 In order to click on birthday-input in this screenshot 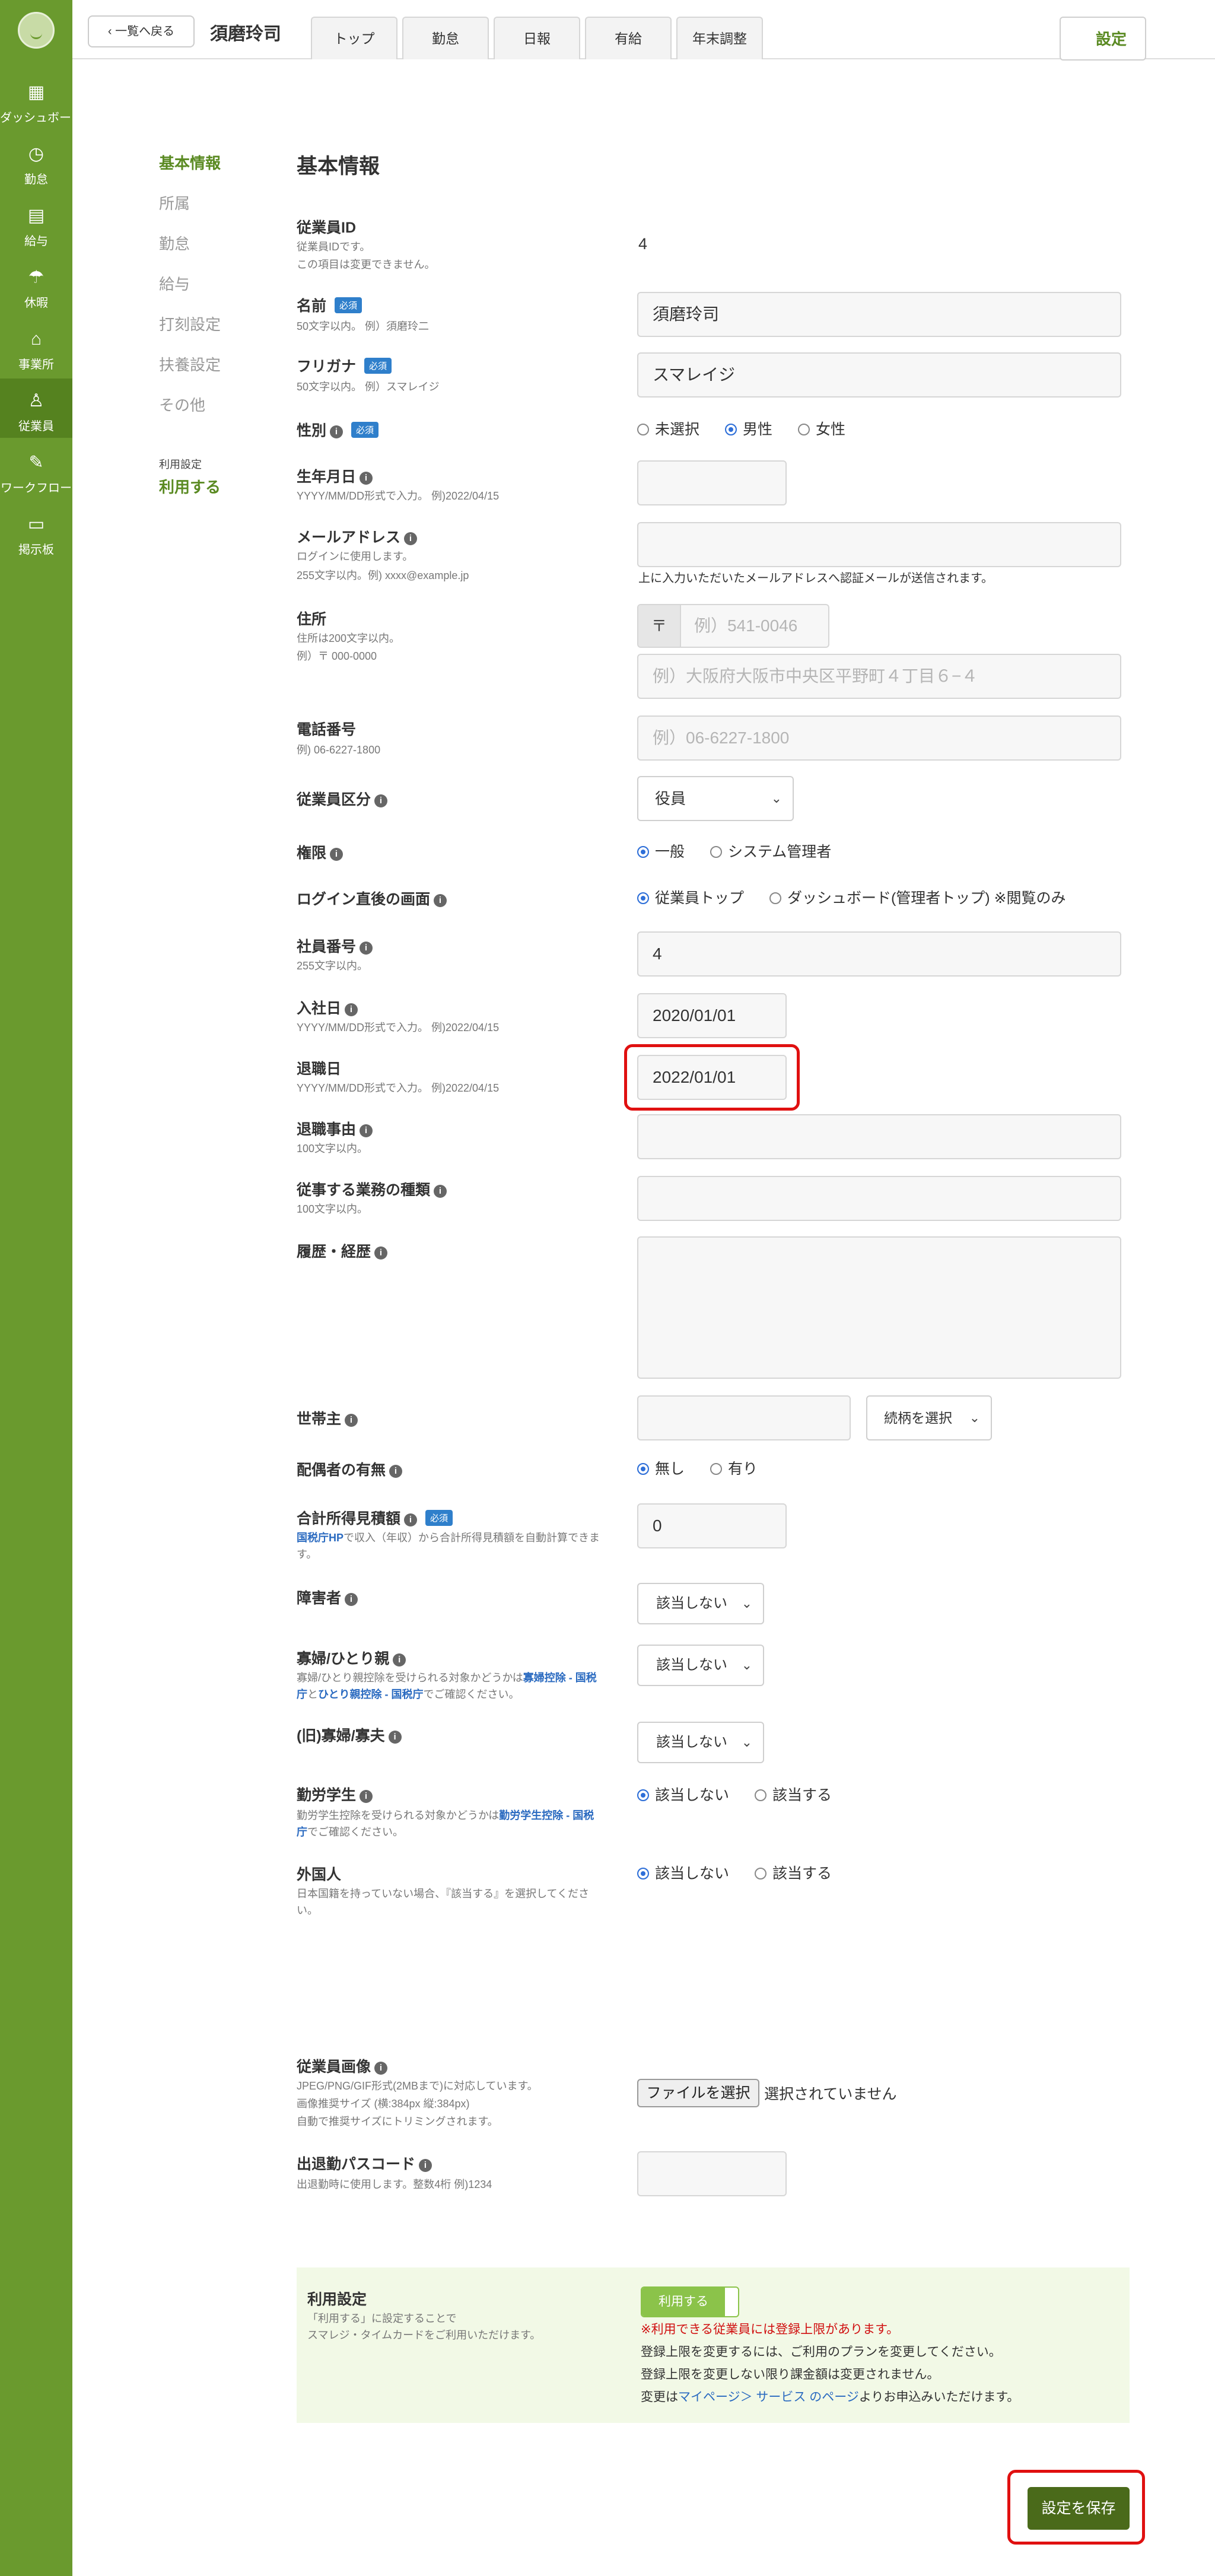, I will do `click(712, 482)`.